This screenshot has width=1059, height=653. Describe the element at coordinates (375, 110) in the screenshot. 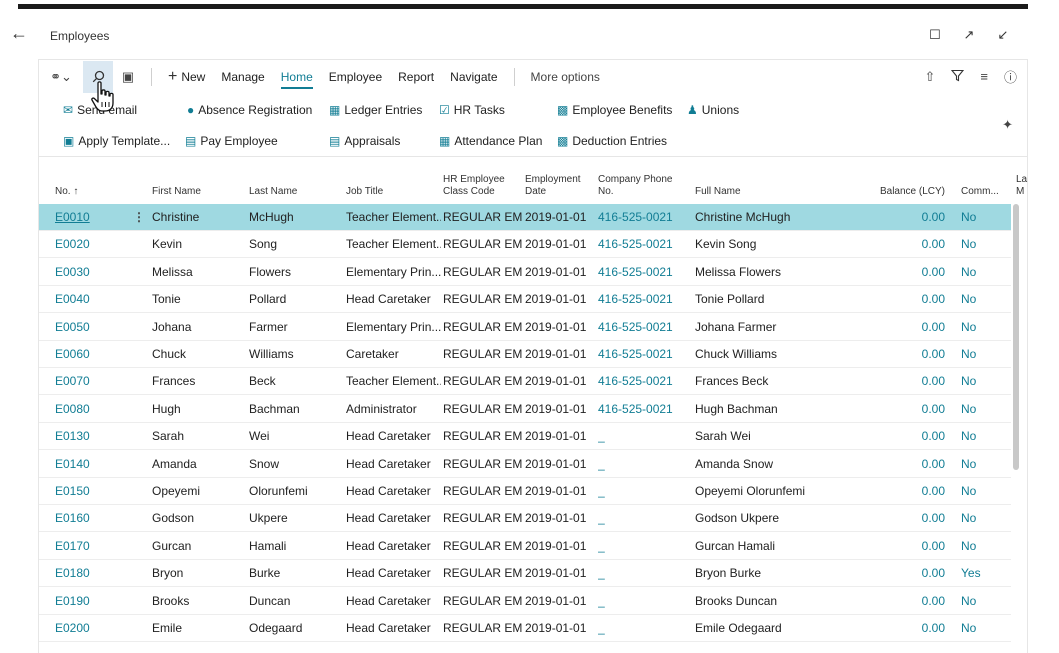

I see `ledger-entries-action: ▦ Ledger Entries` at that location.